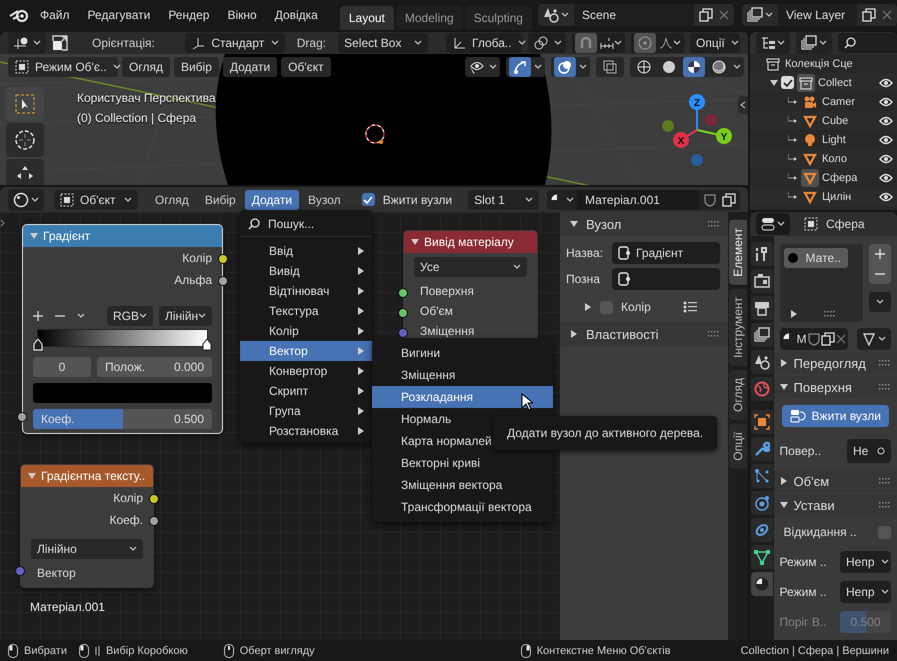 The image size is (897, 661). Describe the element at coordinates (193, 280) in the screenshot. I see `socket-label: Альфа` at that location.